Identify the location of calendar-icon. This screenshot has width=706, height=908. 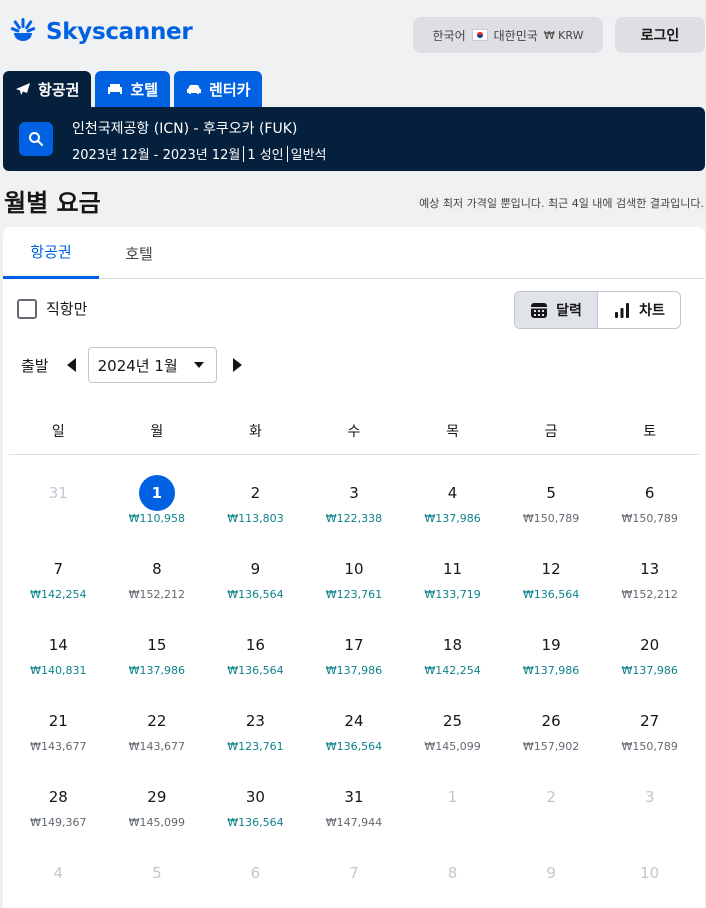
(539, 310).